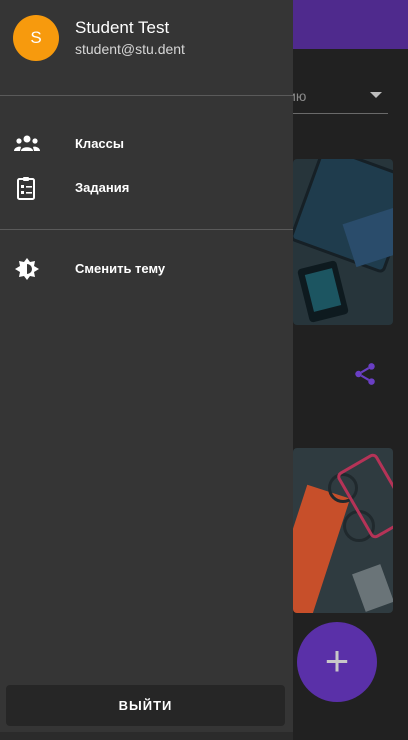 This screenshot has width=408, height=740. I want to click on nav-item-label: Классы, so click(99, 143).